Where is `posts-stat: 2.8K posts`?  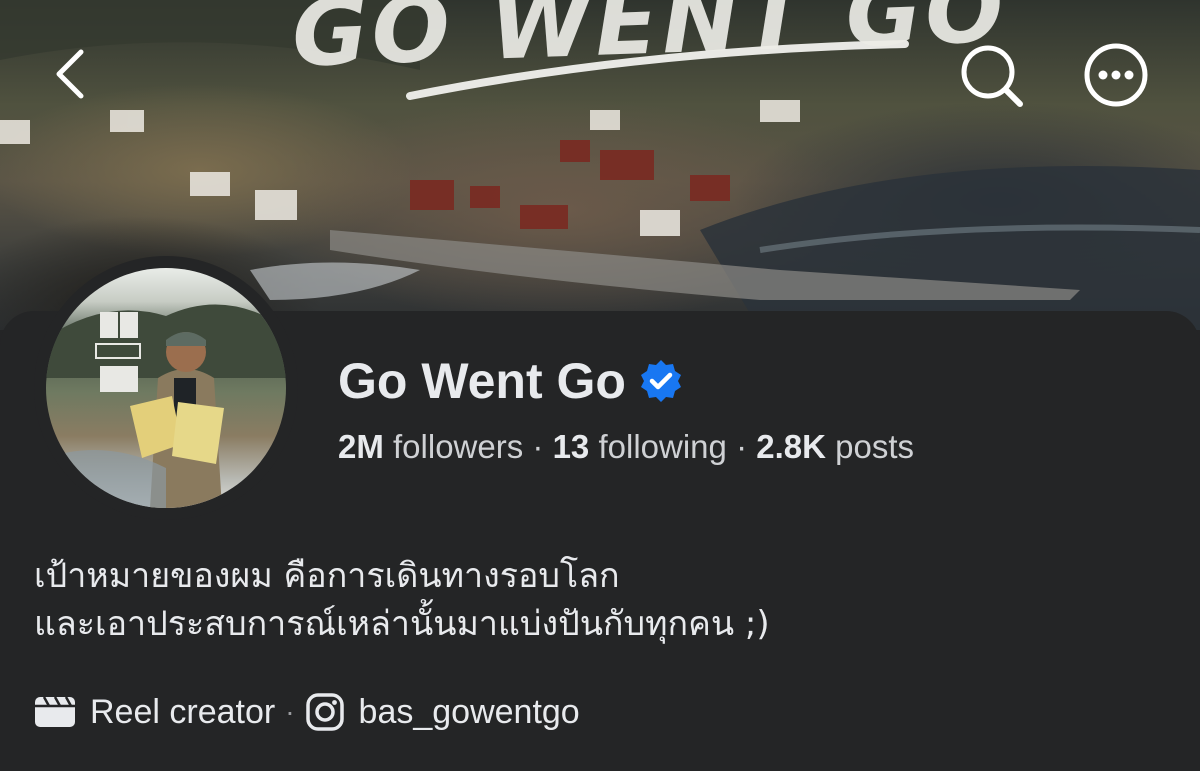 posts-stat: 2.8K posts is located at coordinates (835, 446).